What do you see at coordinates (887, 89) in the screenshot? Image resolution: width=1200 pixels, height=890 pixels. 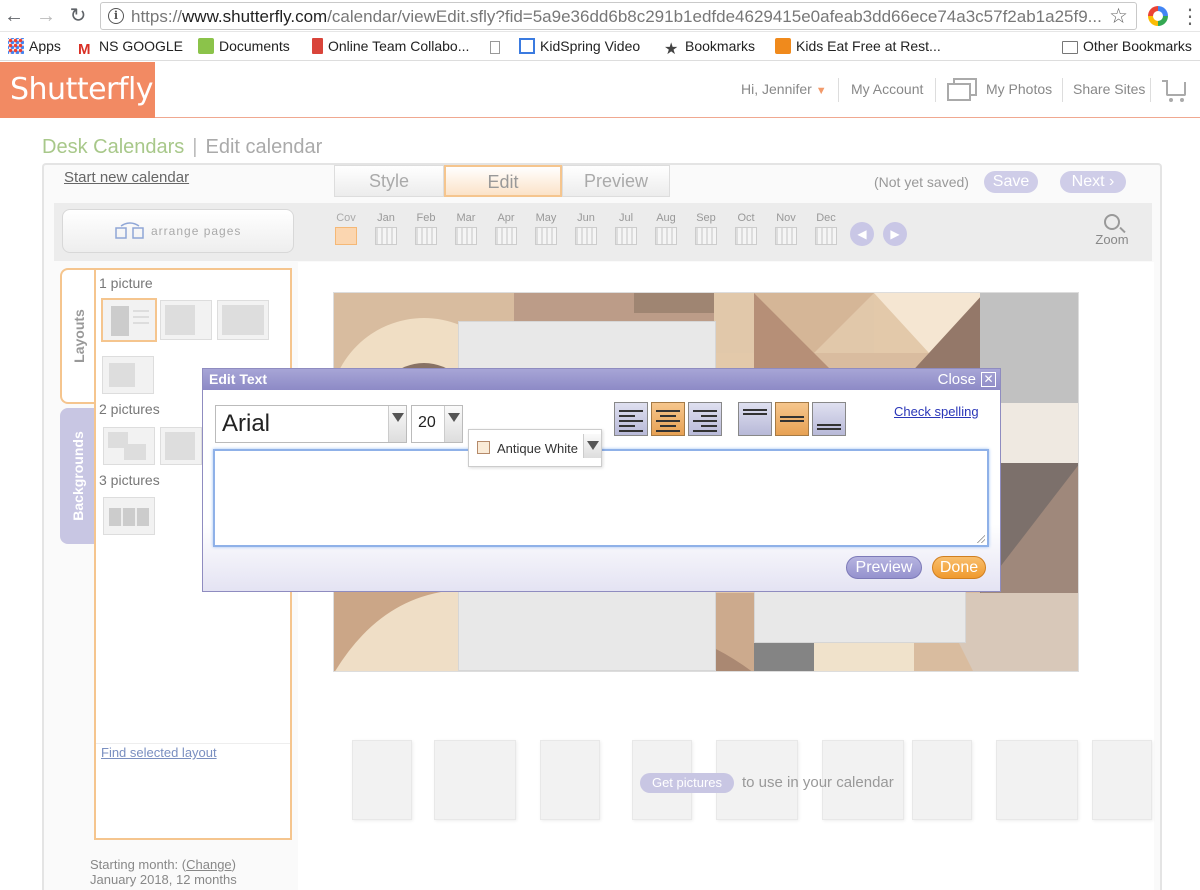 I see `my-account-link: My Account` at bounding box center [887, 89].